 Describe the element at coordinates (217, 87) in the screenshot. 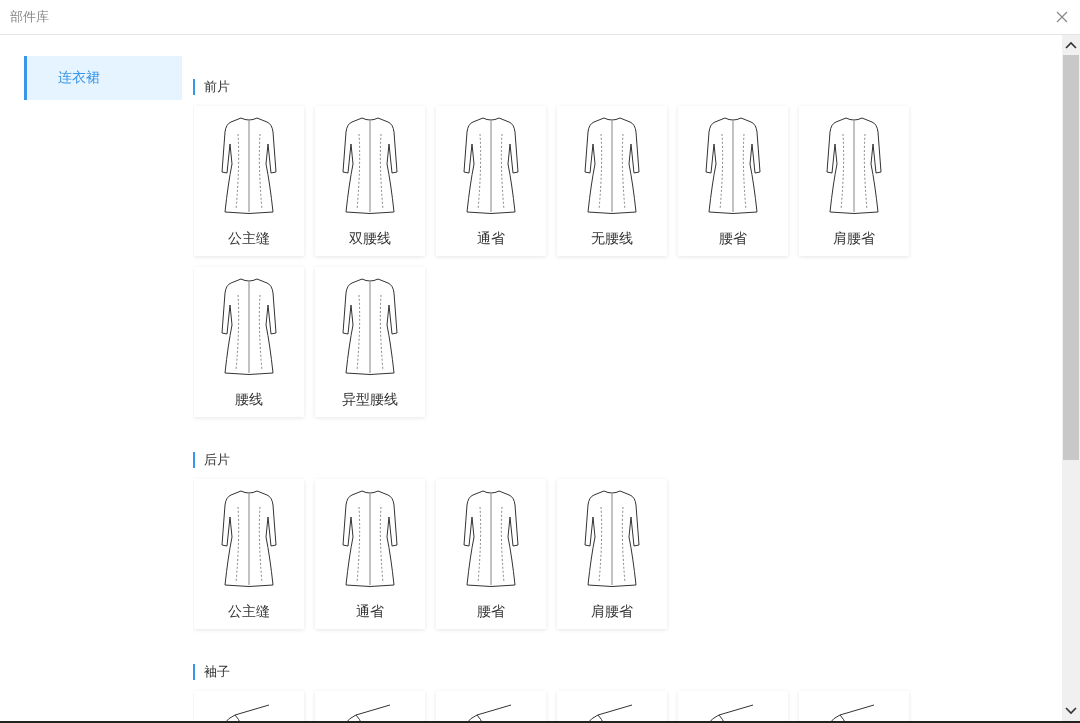

I see `section-title: 前片` at that location.